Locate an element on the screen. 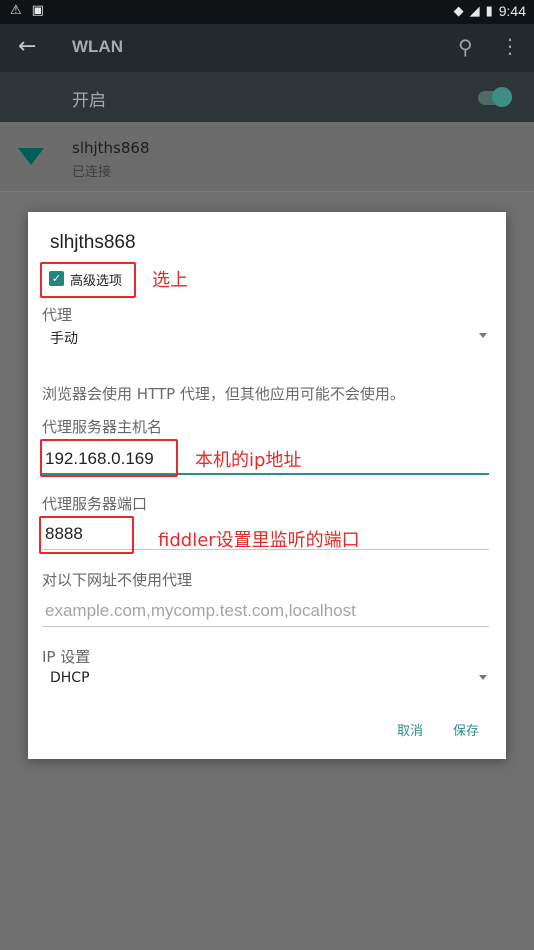 The image size is (534, 950). annotation-checkbox-note: 选上 is located at coordinates (170, 280).